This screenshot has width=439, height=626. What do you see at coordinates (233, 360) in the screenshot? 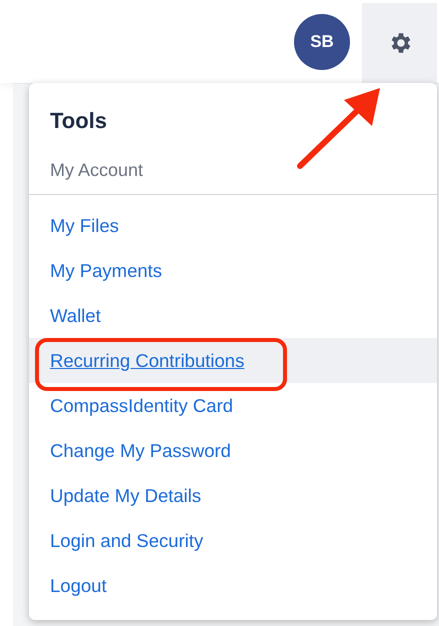
I see `menu-item: Recurring Contributions` at bounding box center [233, 360].